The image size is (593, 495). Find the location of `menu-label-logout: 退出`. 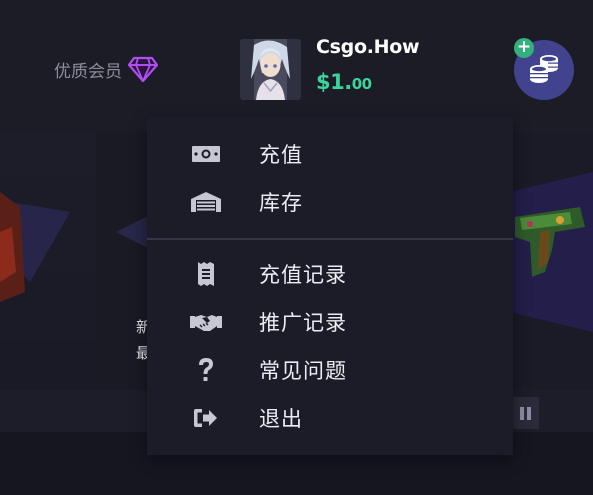

menu-label-logout: 退出 is located at coordinates (281, 419).